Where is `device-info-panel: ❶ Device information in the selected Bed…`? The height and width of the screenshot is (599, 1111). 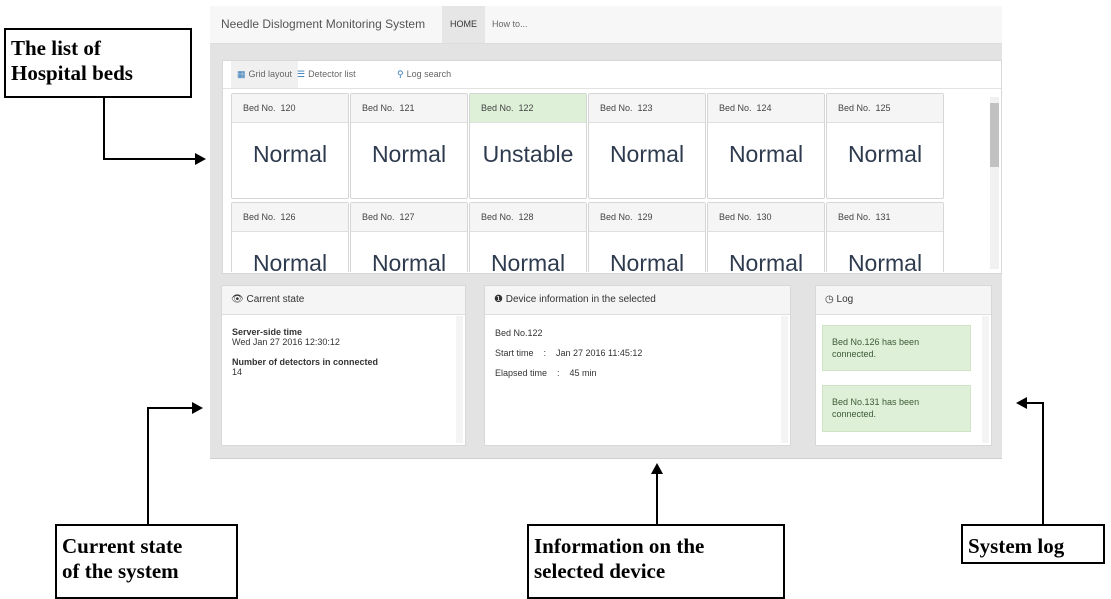
device-info-panel: ❶ Device information in the selected Bed… is located at coordinates (637, 365).